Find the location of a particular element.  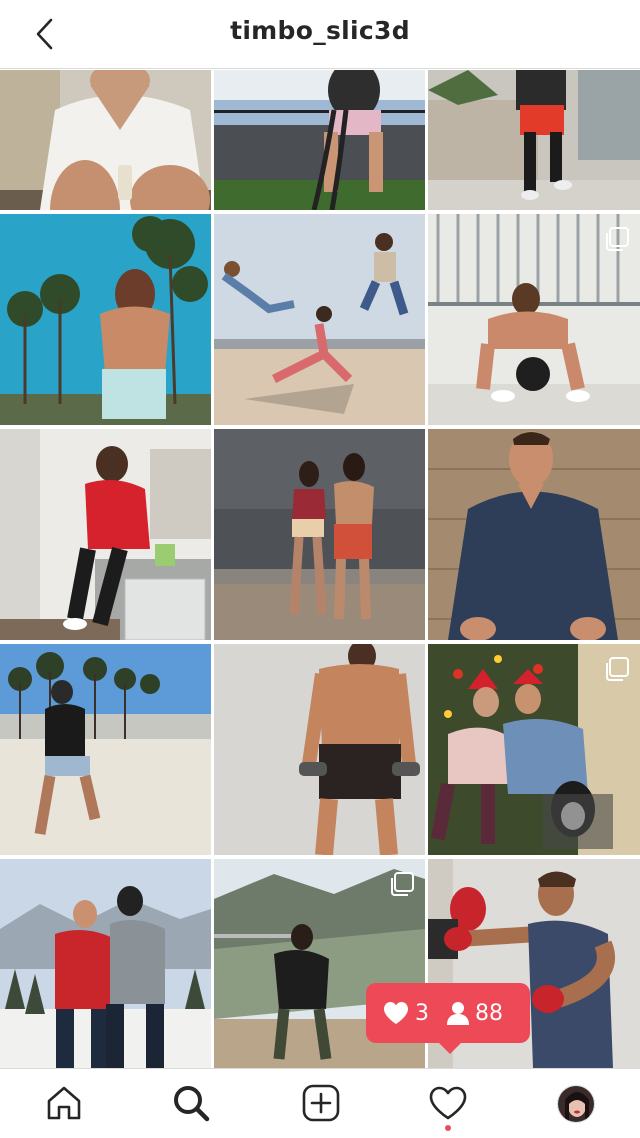

add-post-icon is located at coordinates (321, 1103).